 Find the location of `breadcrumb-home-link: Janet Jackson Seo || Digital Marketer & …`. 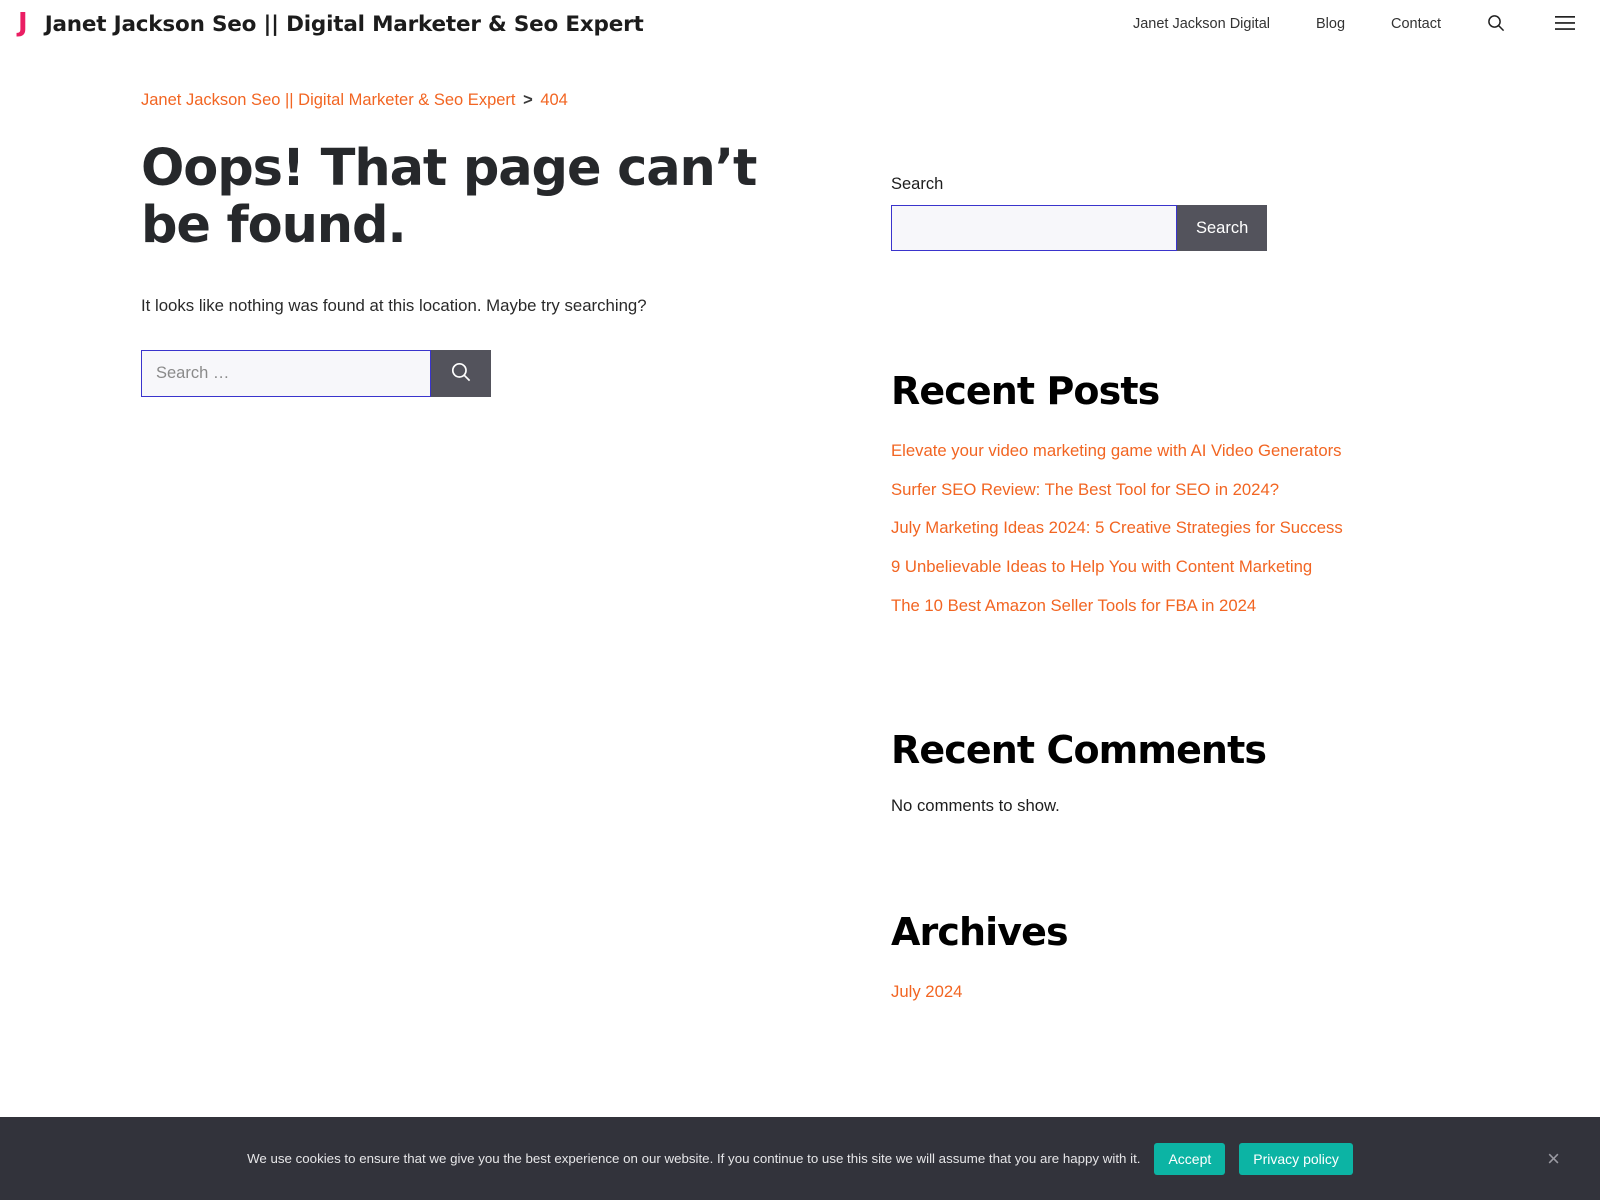

breadcrumb-home-link: Janet Jackson Seo || Digital Marketer & … is located at coordinates (328, 100).